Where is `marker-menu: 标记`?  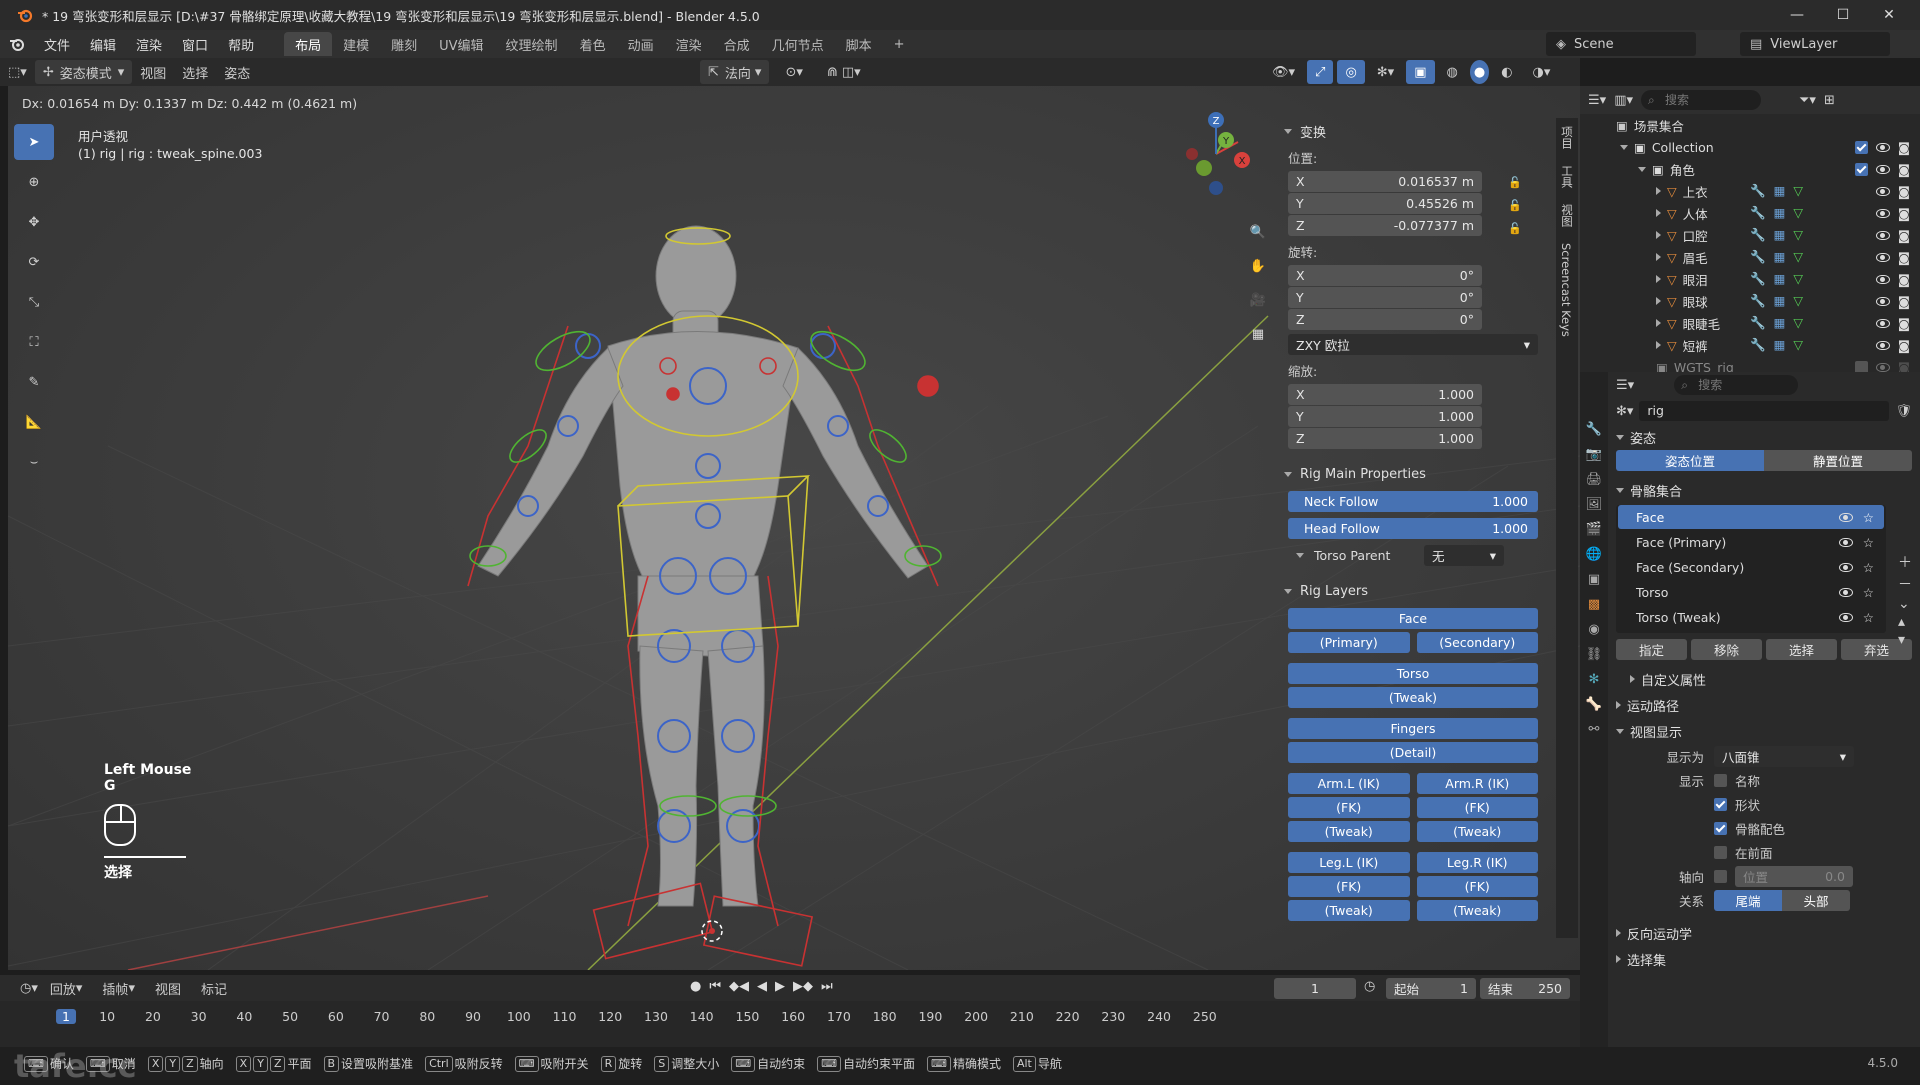 marker-menu: 标记 is located at coordinates (214, 988).